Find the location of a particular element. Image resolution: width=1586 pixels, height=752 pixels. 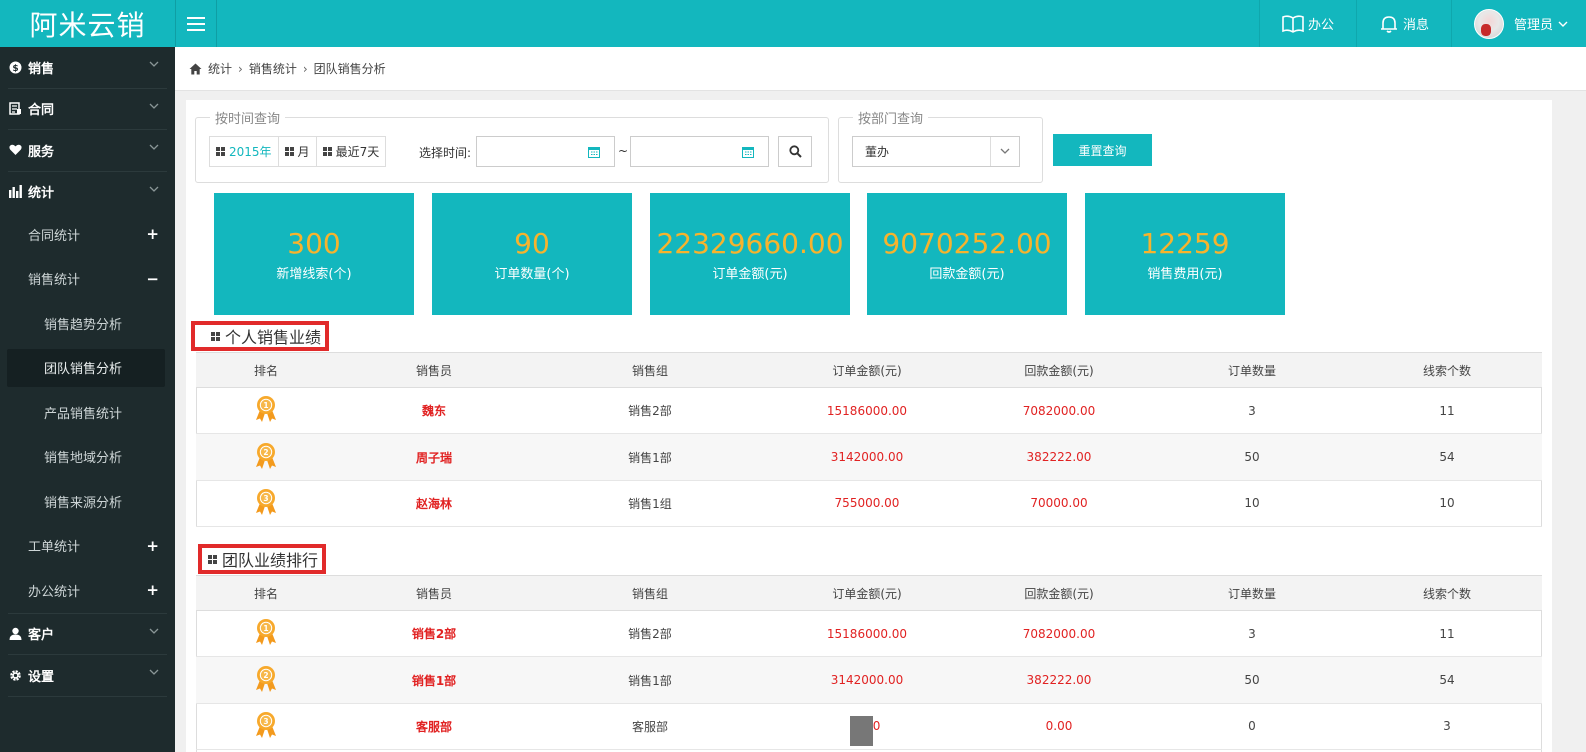

horizontal-scroll-thumb is located at coordinates (861, 731).